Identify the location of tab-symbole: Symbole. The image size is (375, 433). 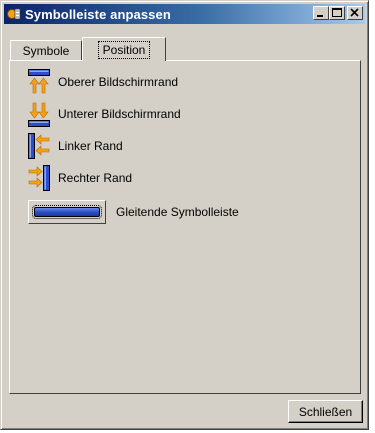
(46, 50).